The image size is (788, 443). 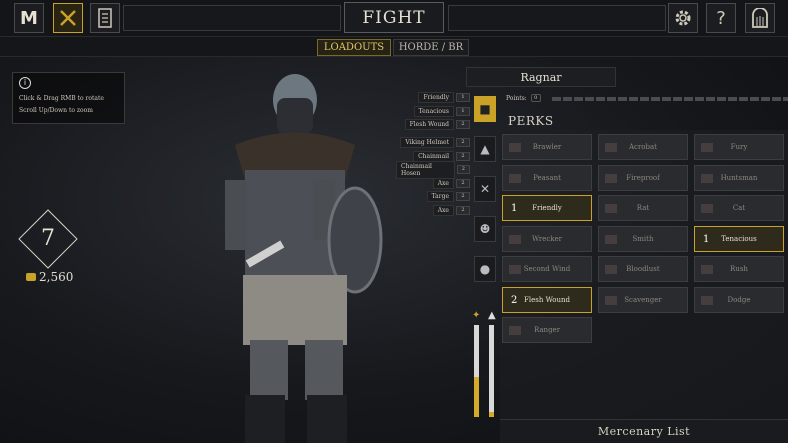 I want to click on perk-friendly: 1 Friendly, so click(x=547, y=208).